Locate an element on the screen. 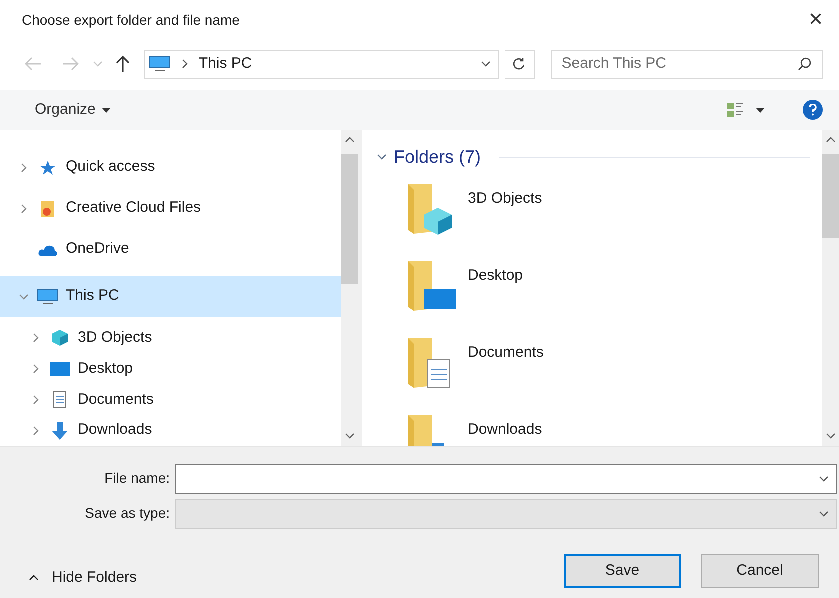 Image resolution: width=839 pixels, height=598 pixels. tree-item-label: This PC is located at coordinates (93, 296).